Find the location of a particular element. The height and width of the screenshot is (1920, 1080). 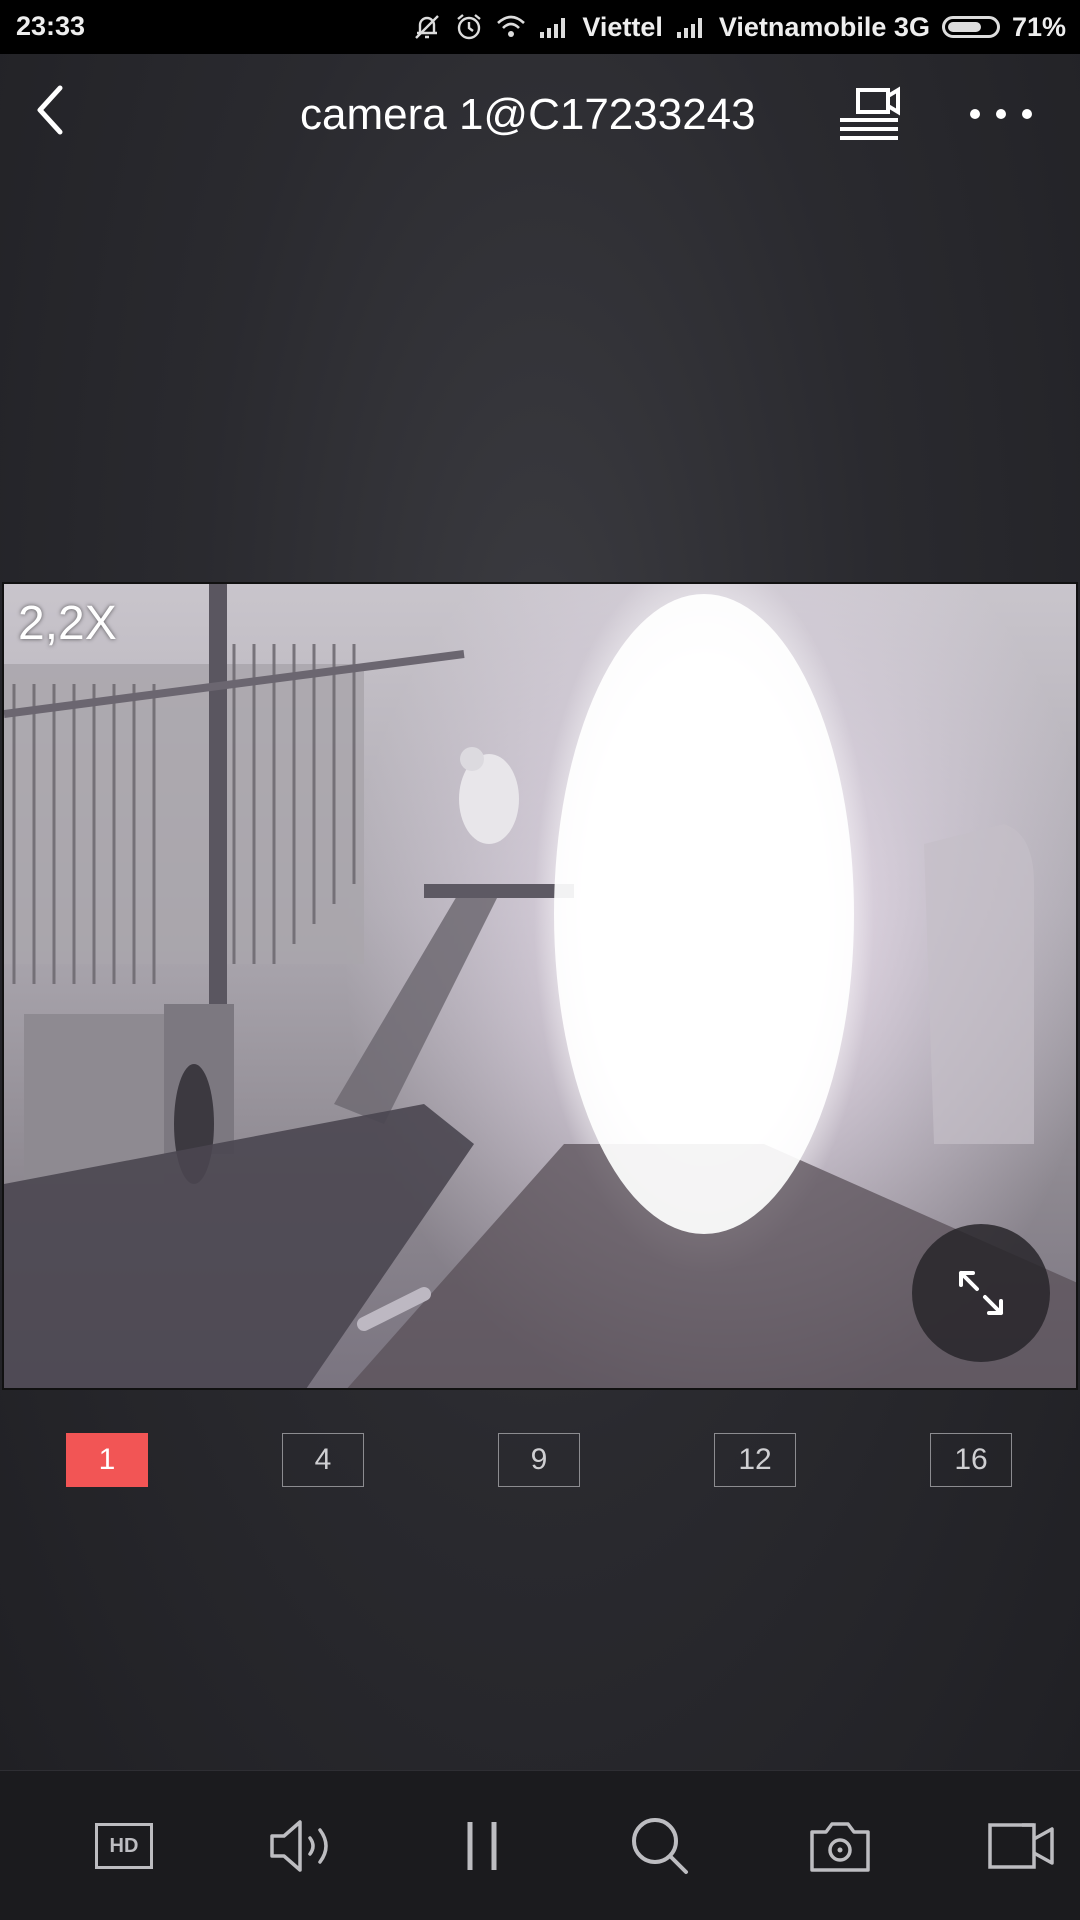

more-options-button is located at coordinates (1006, 114).